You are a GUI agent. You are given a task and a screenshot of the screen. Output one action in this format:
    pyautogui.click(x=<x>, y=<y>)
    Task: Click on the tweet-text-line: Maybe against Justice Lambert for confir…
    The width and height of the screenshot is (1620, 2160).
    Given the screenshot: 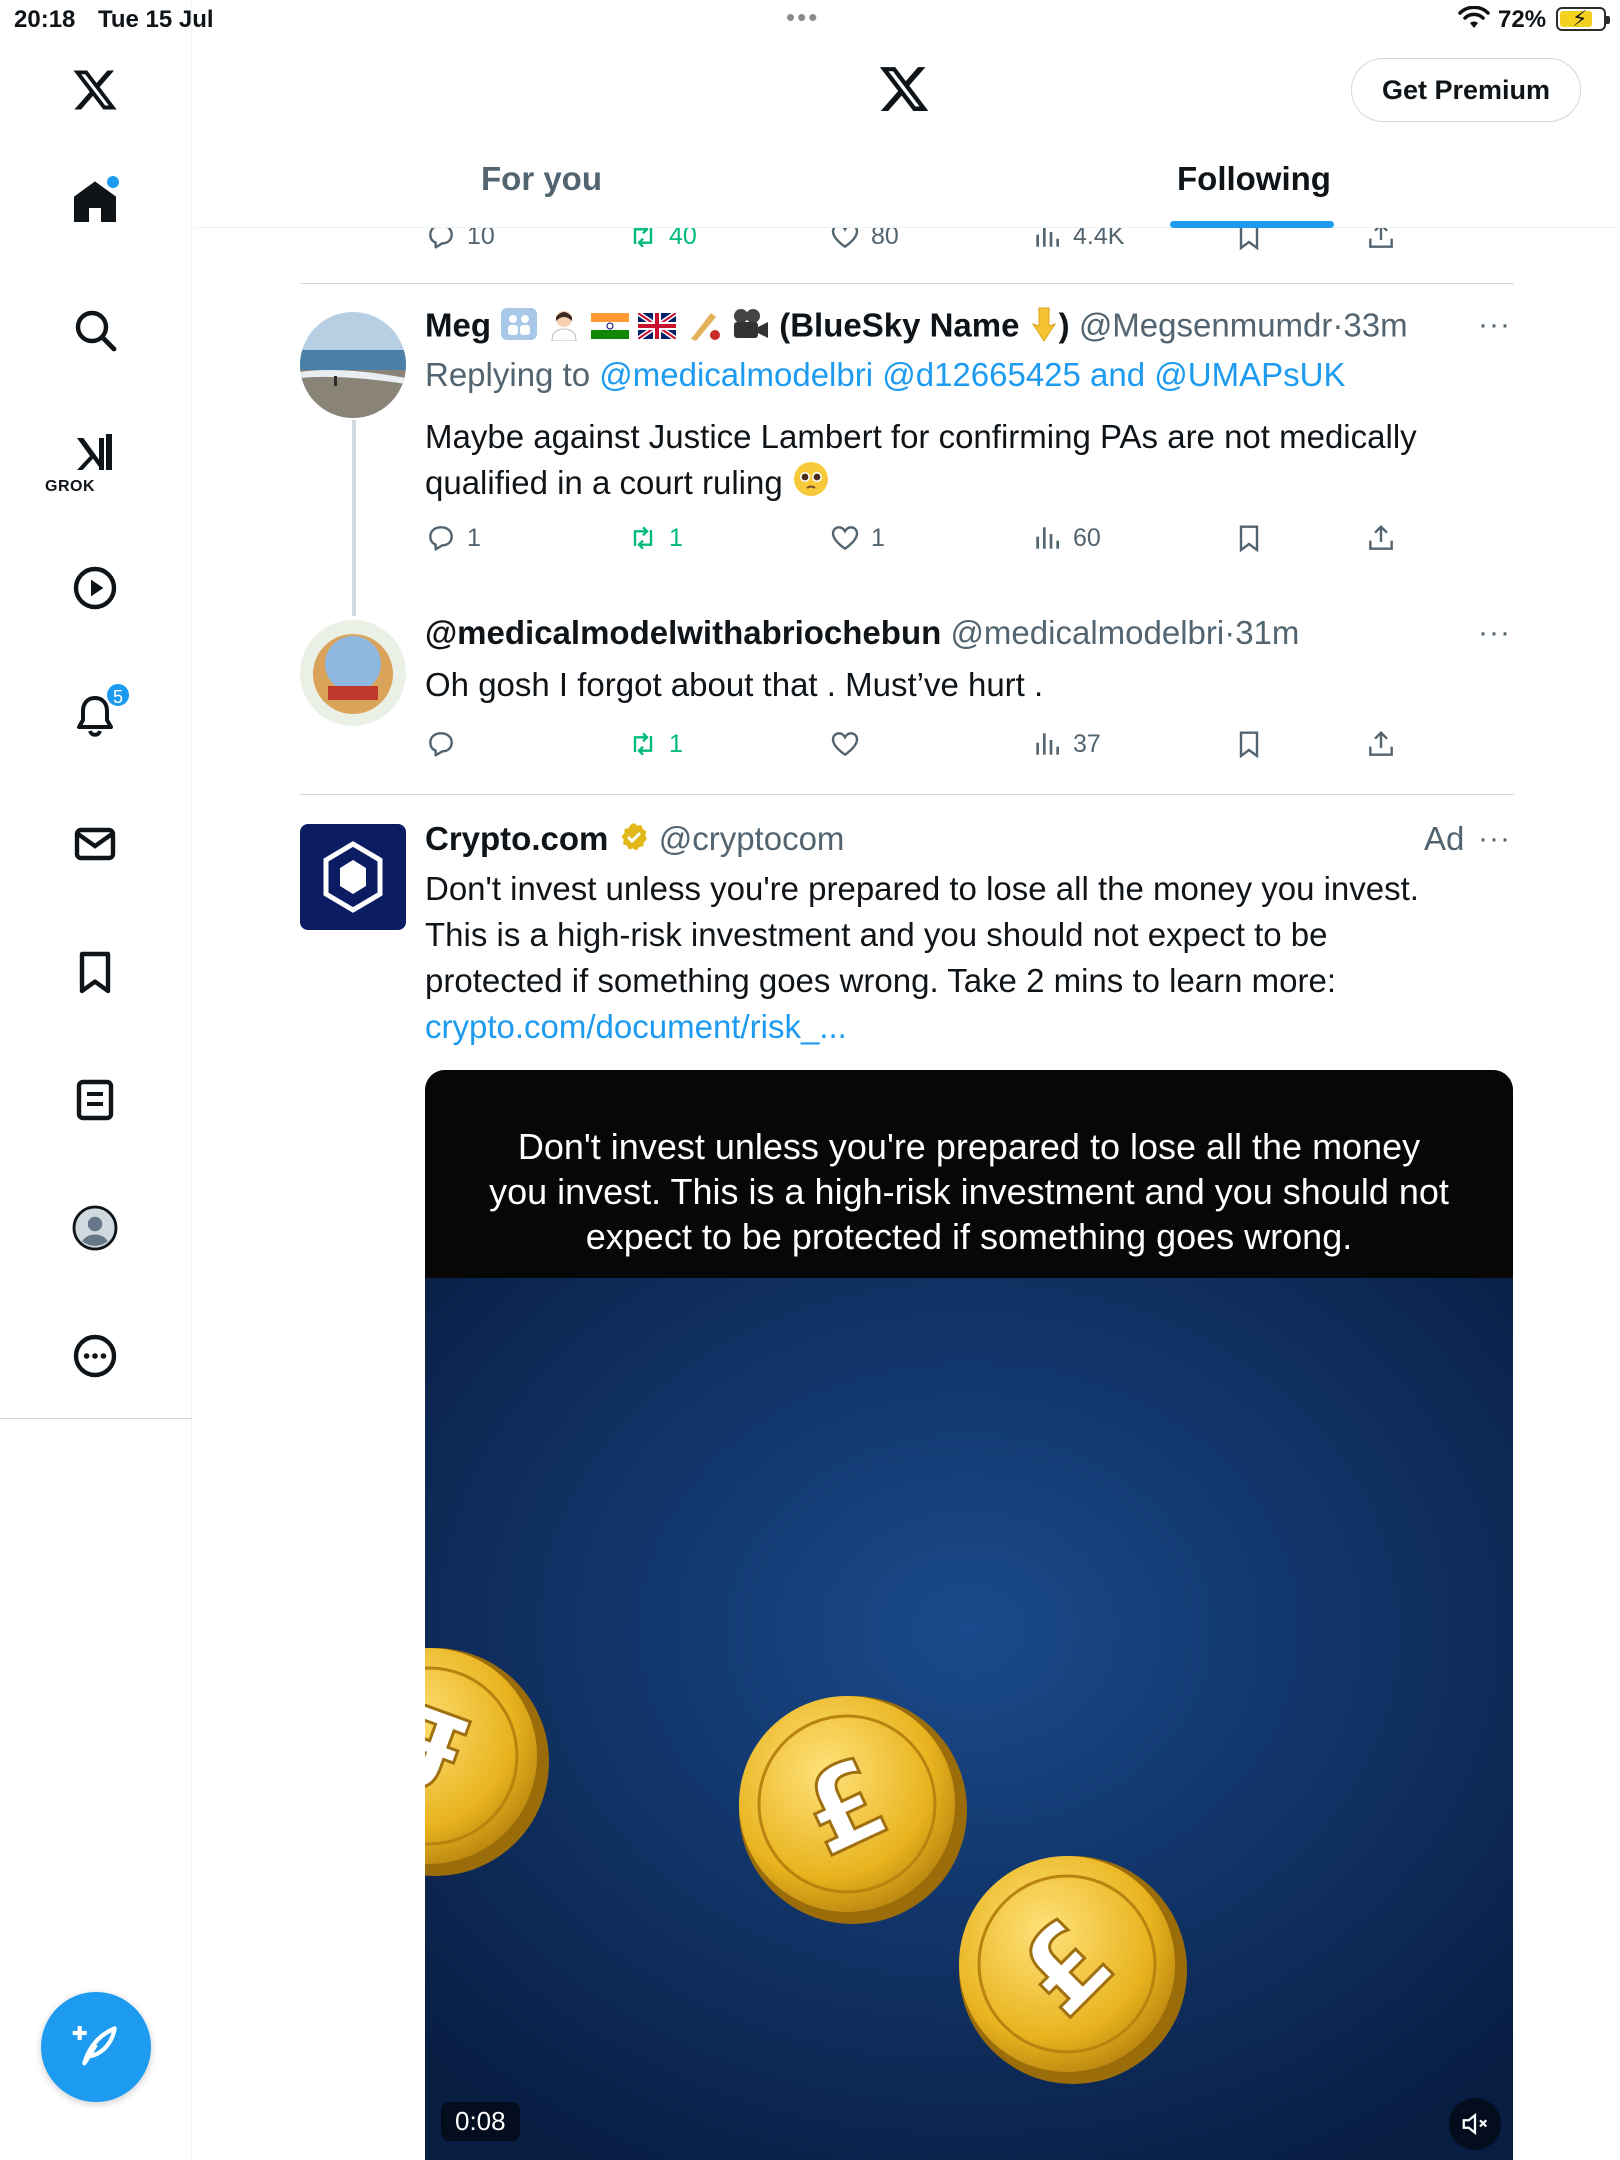 What is the action you would take?
    pyautogui.click(x=921, y=436)
    